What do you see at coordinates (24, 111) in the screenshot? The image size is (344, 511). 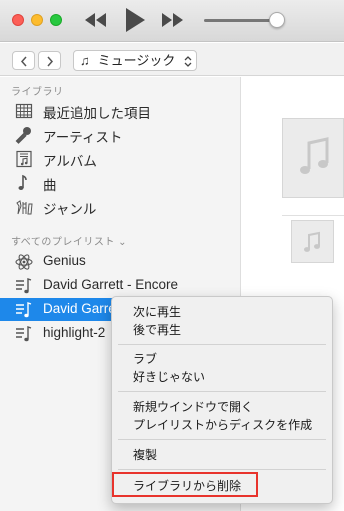 I see `recently-added-icon` at bounding box center [24, 111].